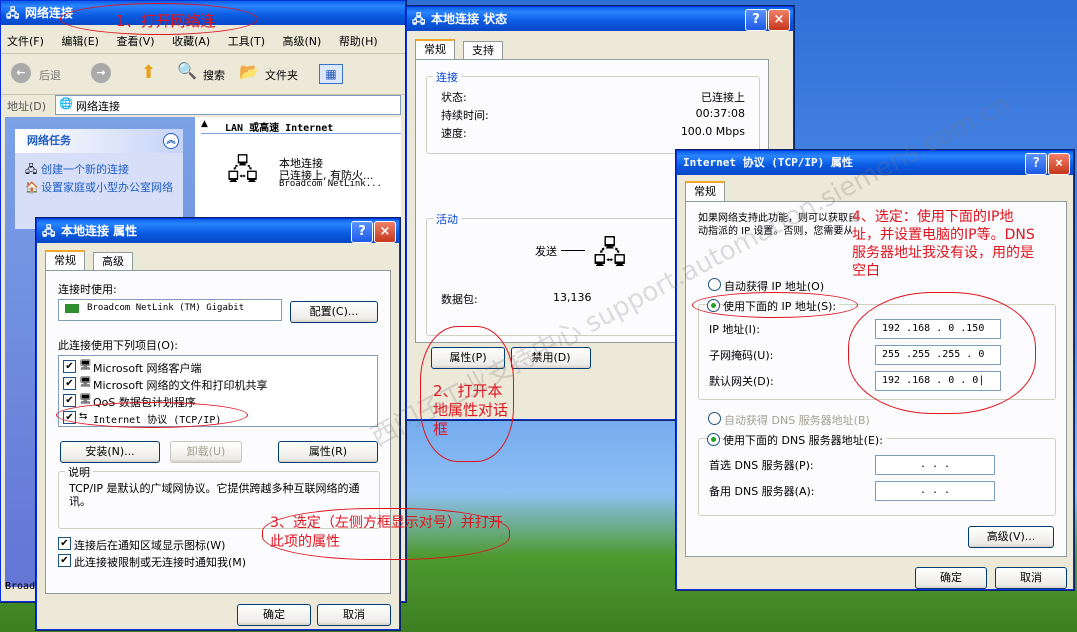 Image resolution: width=1077 pixels, height=632 pixels. What do you see at coordinates (483, 50) in the screenshot?
I see `tab-support: 支持` at bounding box center [483, 50].